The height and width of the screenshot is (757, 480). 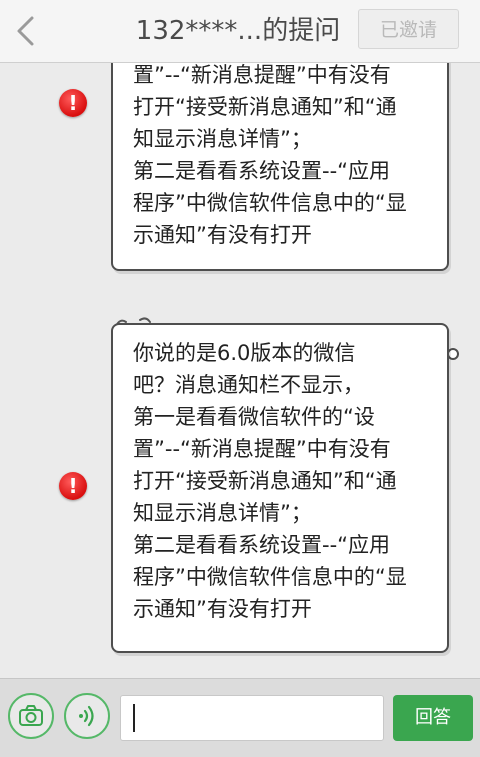 I want to click on message-line: 第一是看看微信软件的“设, so click(x=254, y=417).